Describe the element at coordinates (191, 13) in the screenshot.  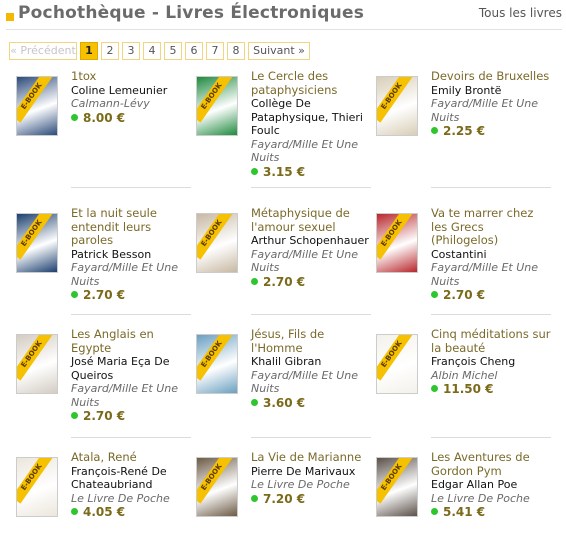
I see `page-title: Pochothèque - Livres Électroniques` at that location.